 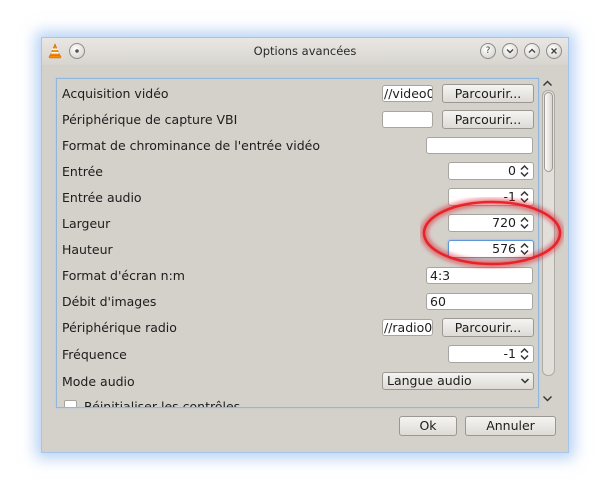 What do you see at coordinates (82, 171) in the screenshot?
I see `input-label: Entrée` at bounding box center [82, 171].